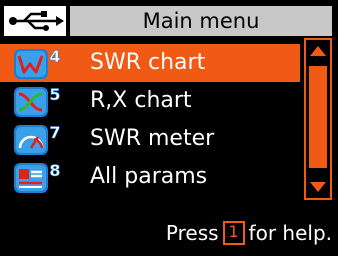 This screenshot has height=256, width=338. Describe the element at coordinates (54, 170) in the screenshot. I see `menu-item-badge: 8` at that location.